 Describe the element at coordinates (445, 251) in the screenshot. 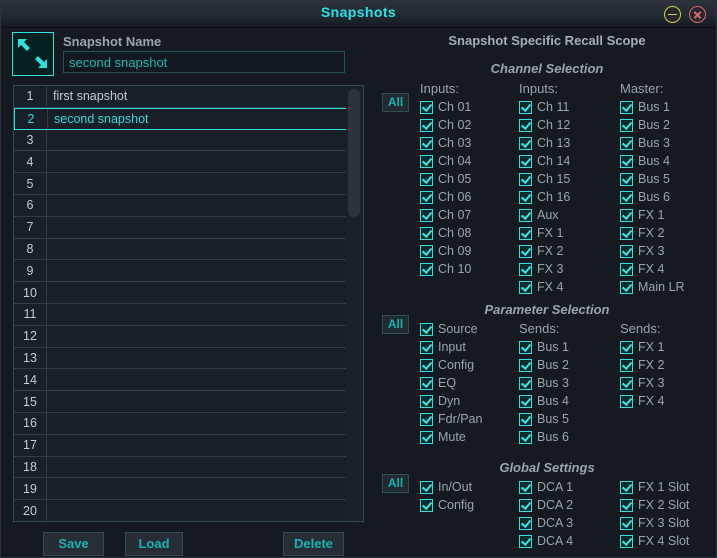

I see `checkbox-row: Ch 09` at that location.